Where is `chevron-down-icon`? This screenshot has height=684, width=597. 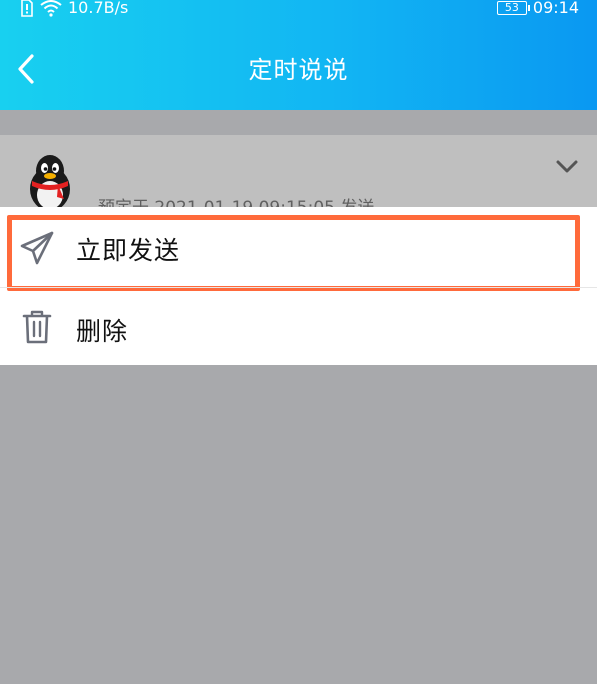
chevron-down-icon is located at coordinates (567, 167).